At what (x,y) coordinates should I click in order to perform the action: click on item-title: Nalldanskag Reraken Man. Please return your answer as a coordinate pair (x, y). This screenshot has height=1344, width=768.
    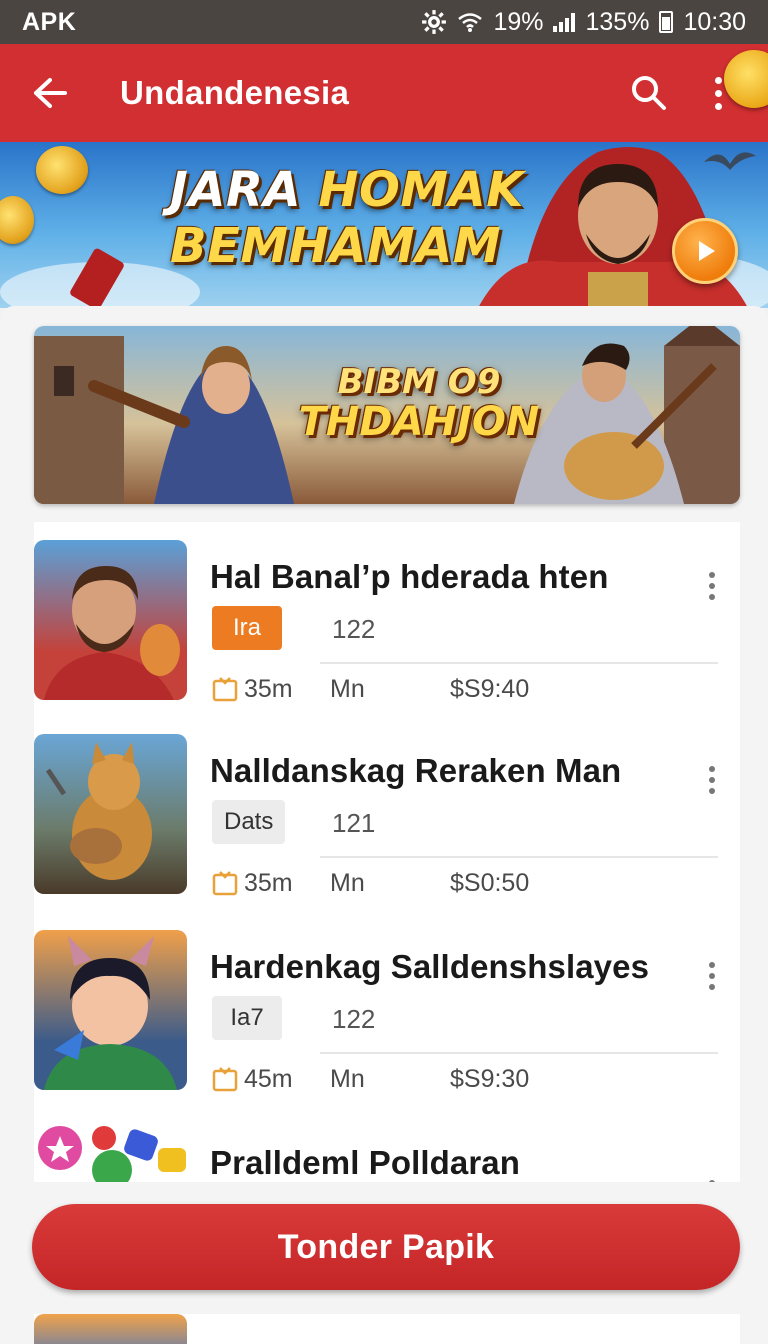
    Looking at the image, I should click on (416, 770).